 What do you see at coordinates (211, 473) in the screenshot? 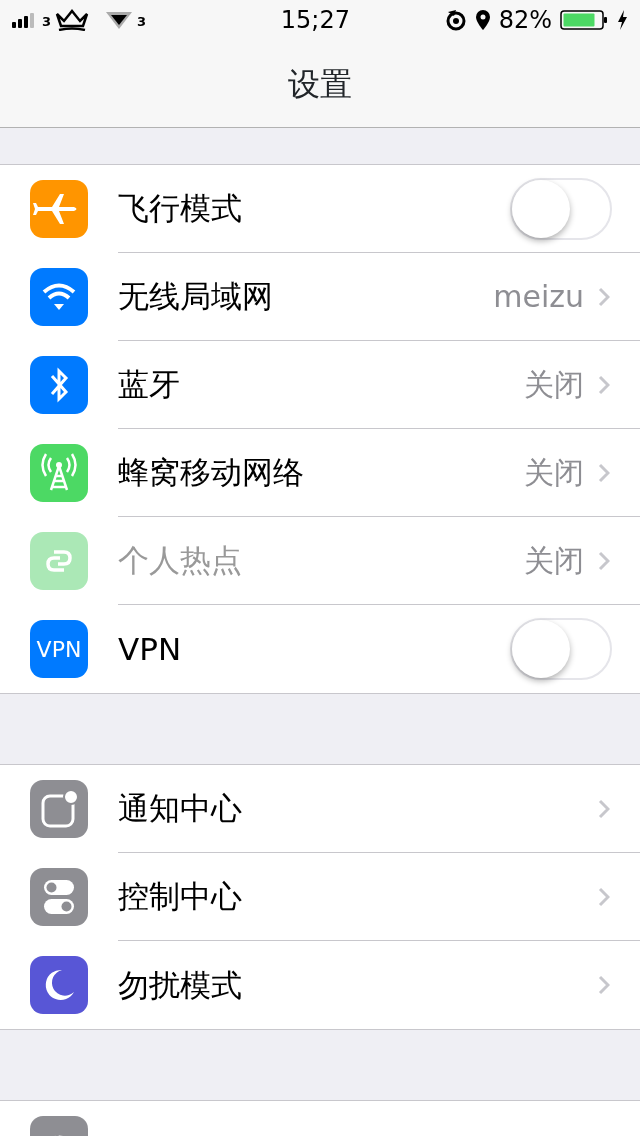
I see `row-label: 蜂窝移动网络` at bounding box center [211, 473].